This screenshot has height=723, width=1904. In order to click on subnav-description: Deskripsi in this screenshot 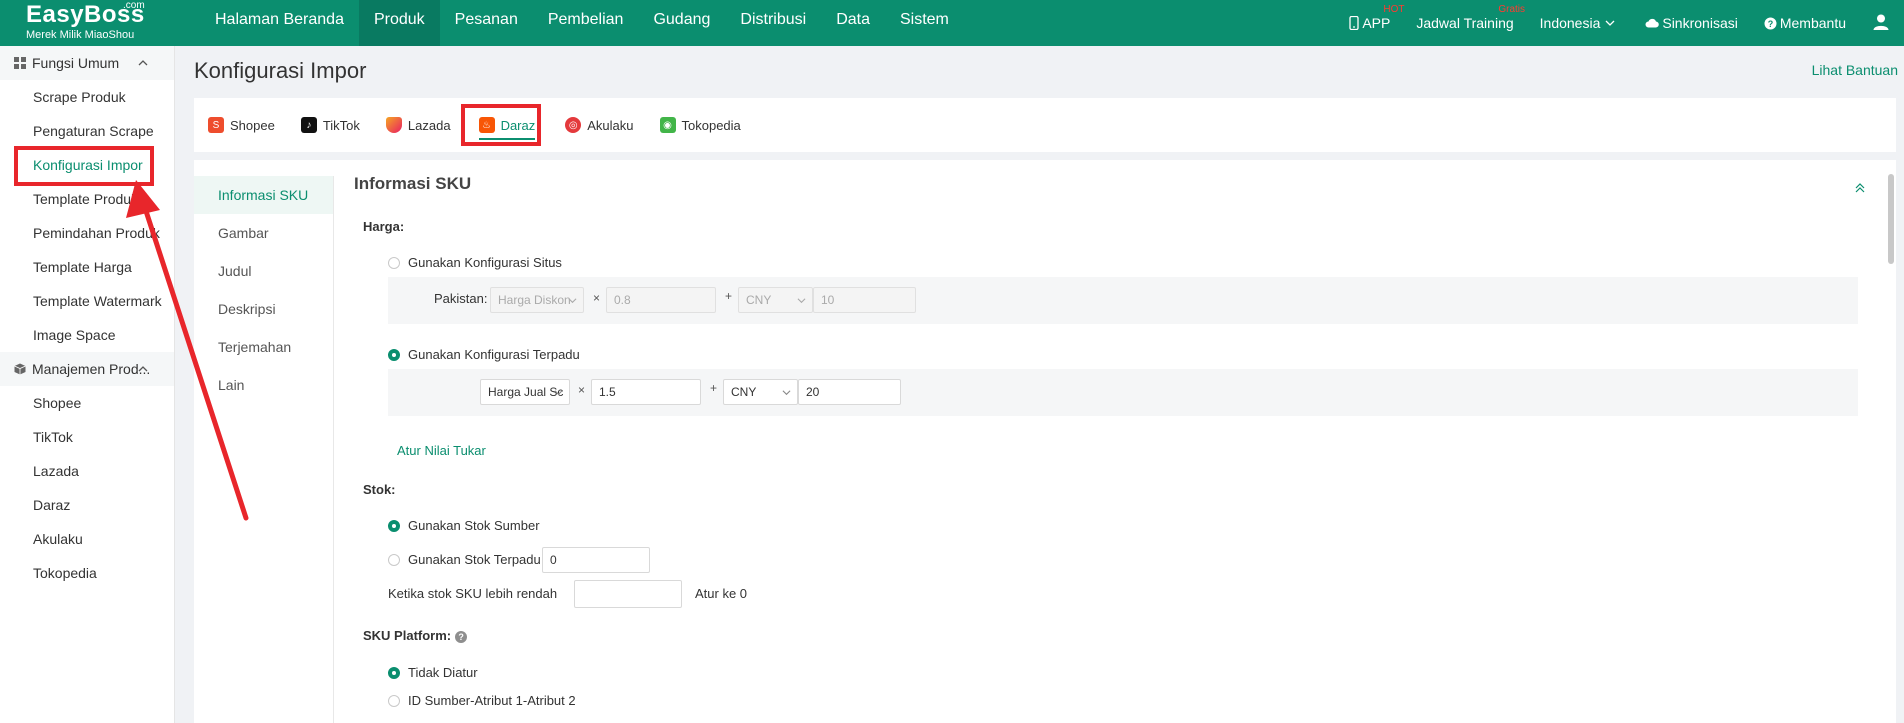, I will do `click(263, 309)`.